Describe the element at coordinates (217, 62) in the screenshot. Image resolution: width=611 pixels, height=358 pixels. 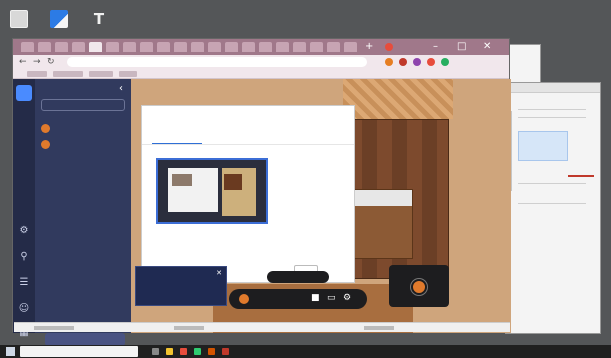
I see `url-input` at that location.